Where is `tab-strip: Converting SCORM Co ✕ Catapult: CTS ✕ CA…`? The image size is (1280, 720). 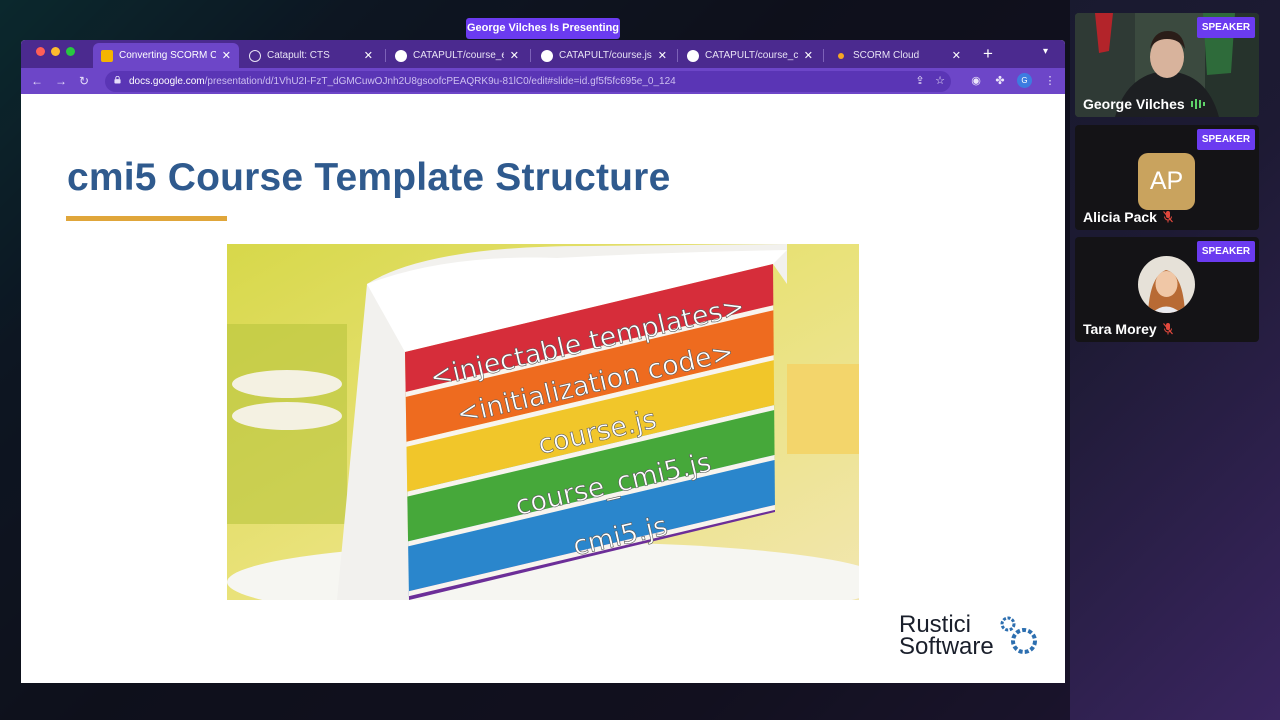
tab-strip: Converting SCORM Co ✕ Catapult: CTS ✕ CA… is located at coordinates (543, 54).